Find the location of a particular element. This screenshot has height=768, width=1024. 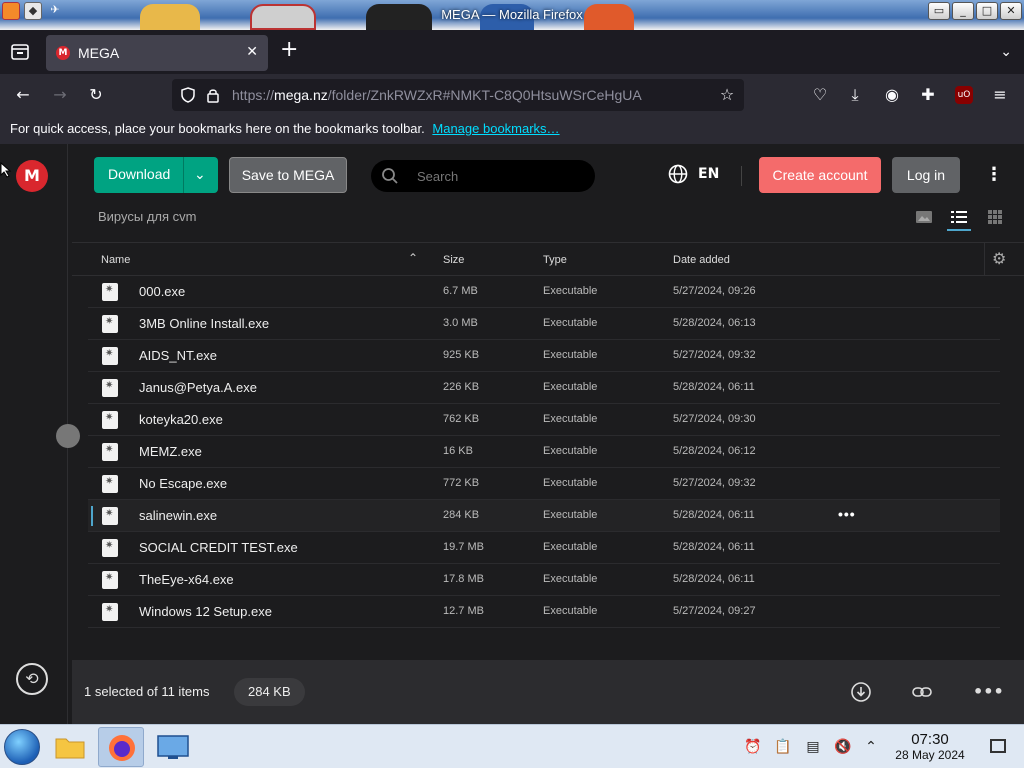

mega-logo-icon: M is located at coordinates (32, 176).